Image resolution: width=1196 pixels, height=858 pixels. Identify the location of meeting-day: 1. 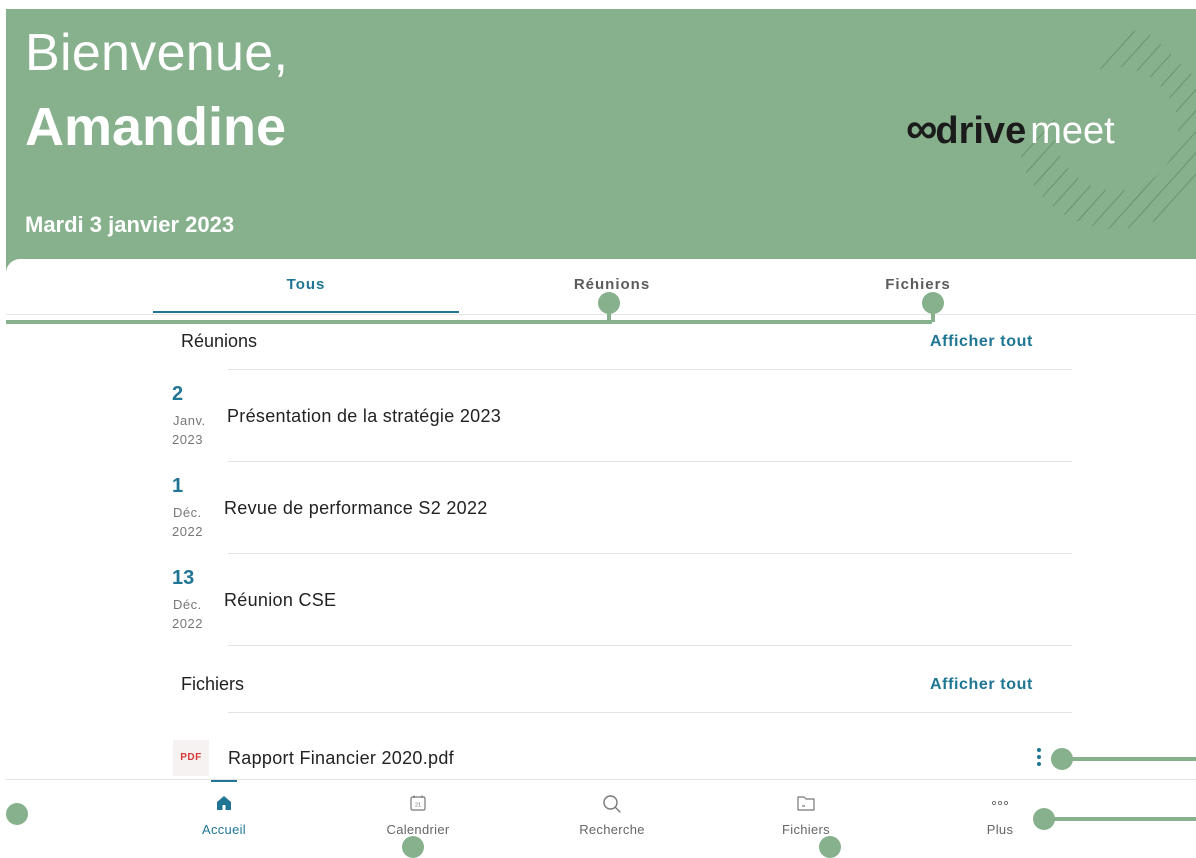
(178, 486).